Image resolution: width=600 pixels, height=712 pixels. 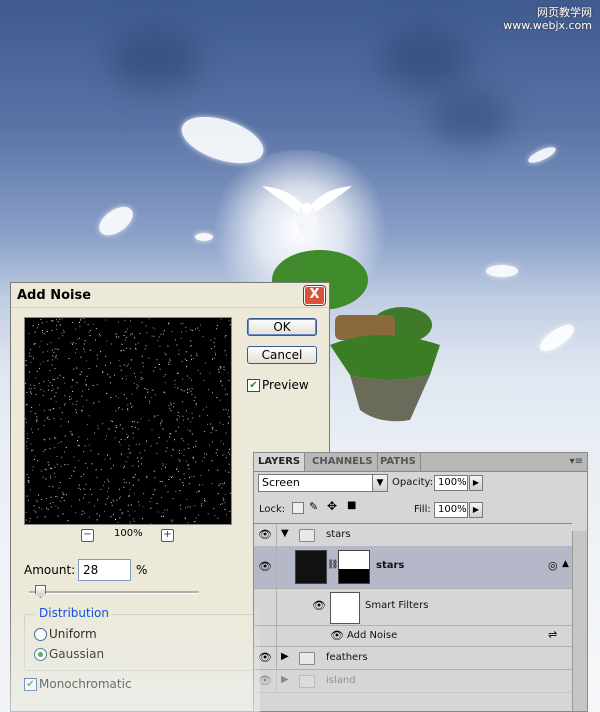 What do you see at coordinates (564, 12) in the screenshot?
I see `watermark-line-1: 网页教学网` at bounding box center [564, 12].